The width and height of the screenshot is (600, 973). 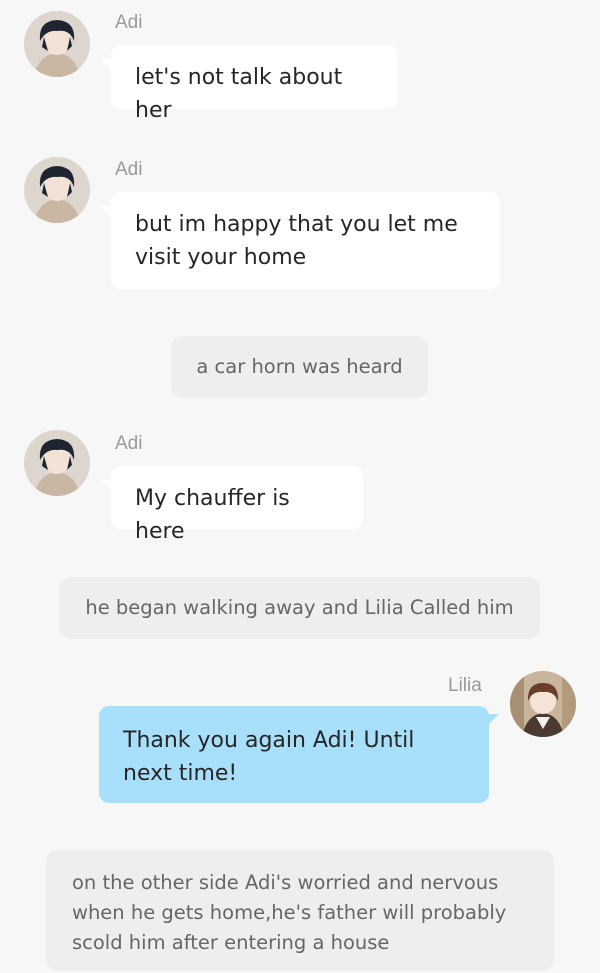 I want to click on narration-bubble: a car horn was heard, so click(x=299, y=367).